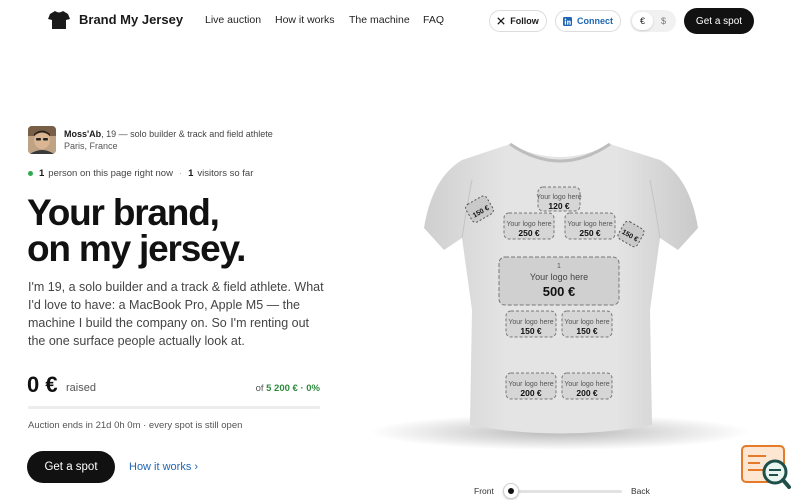 Image resolution: width=800 pixels, height=500 pixels. Describe the element at coordinates (563, 491) in the screenshot. I see `view-slider-track` at that location.